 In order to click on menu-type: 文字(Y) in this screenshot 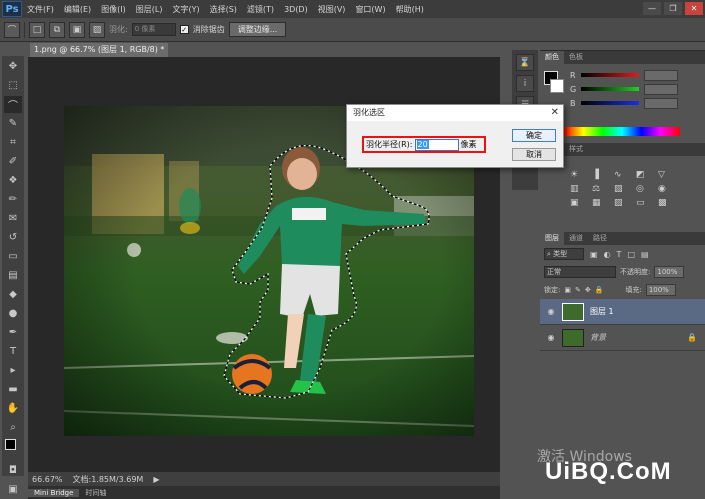, I will do `click(185, 9)`.